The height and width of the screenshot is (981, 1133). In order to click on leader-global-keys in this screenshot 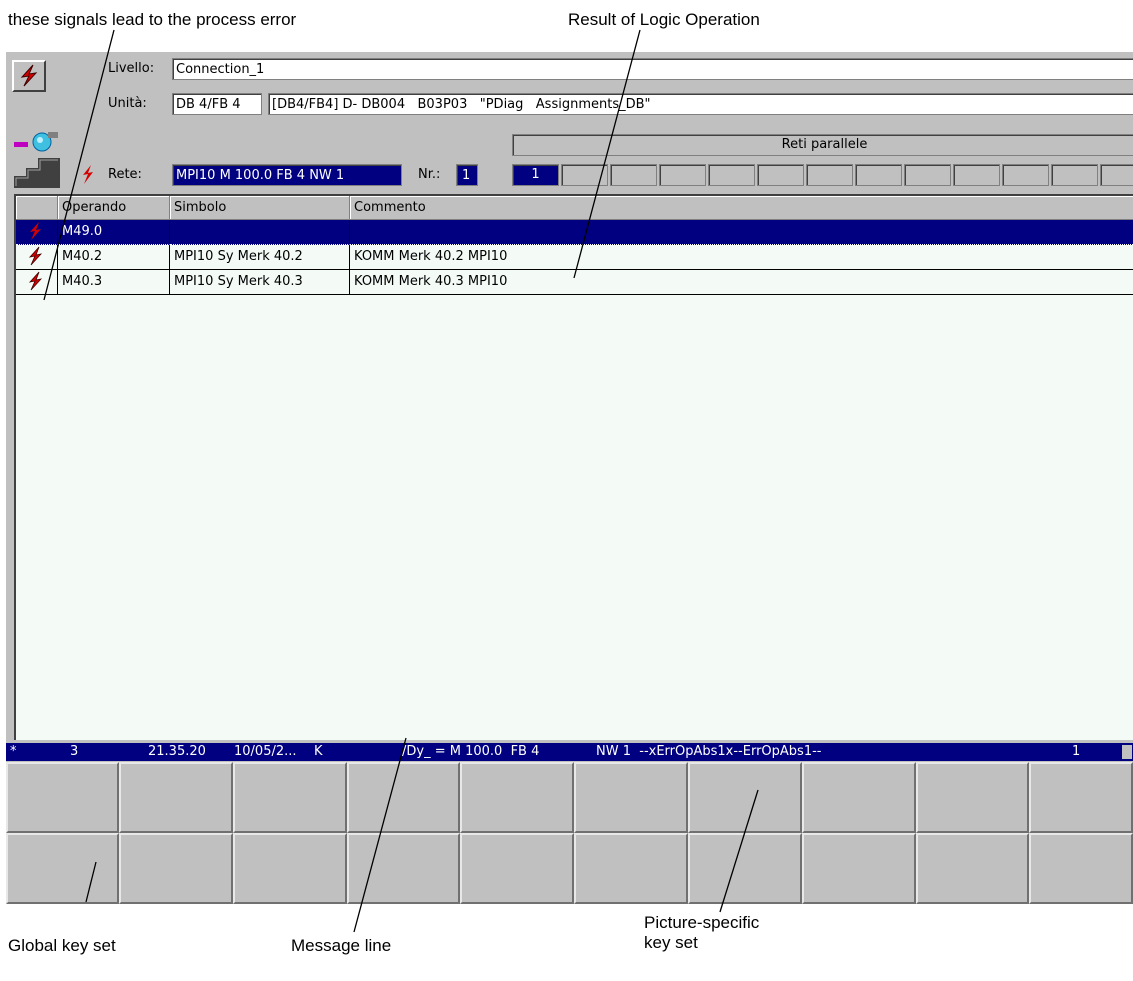, I will do `click(91, 882)`.